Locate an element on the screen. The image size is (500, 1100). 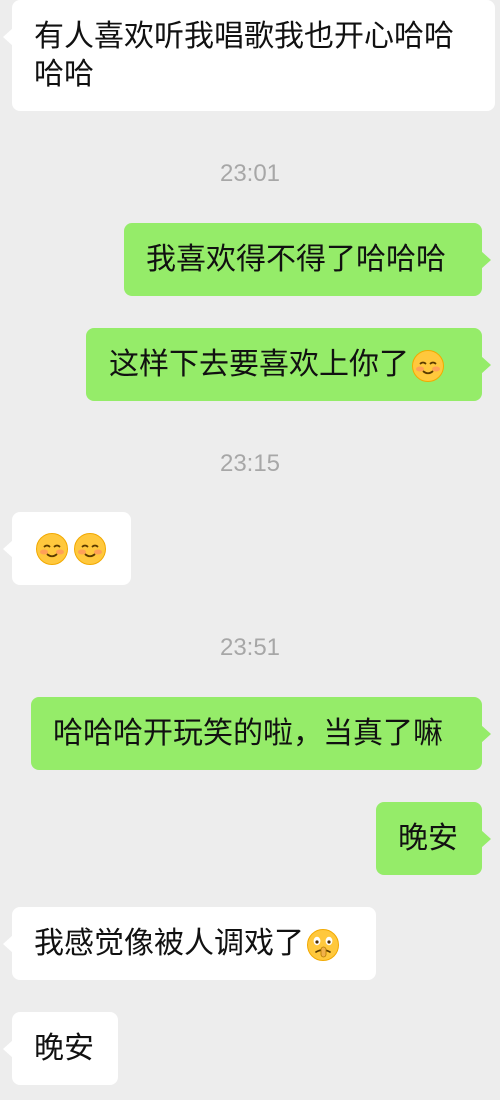
incoming-message: 有人喜欢听我唱歌我也开心哈哈哈哈 is located at coordinates (249, 55).